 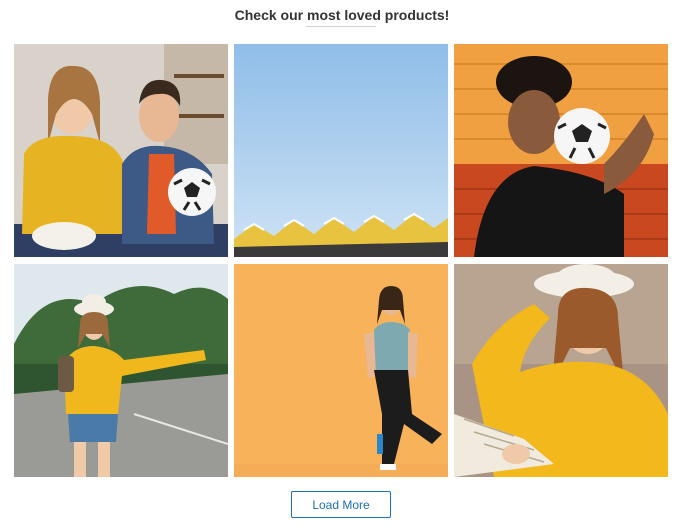 I want to click on man-holding-football-orange-wall-photo, so click(x=561, y=150).